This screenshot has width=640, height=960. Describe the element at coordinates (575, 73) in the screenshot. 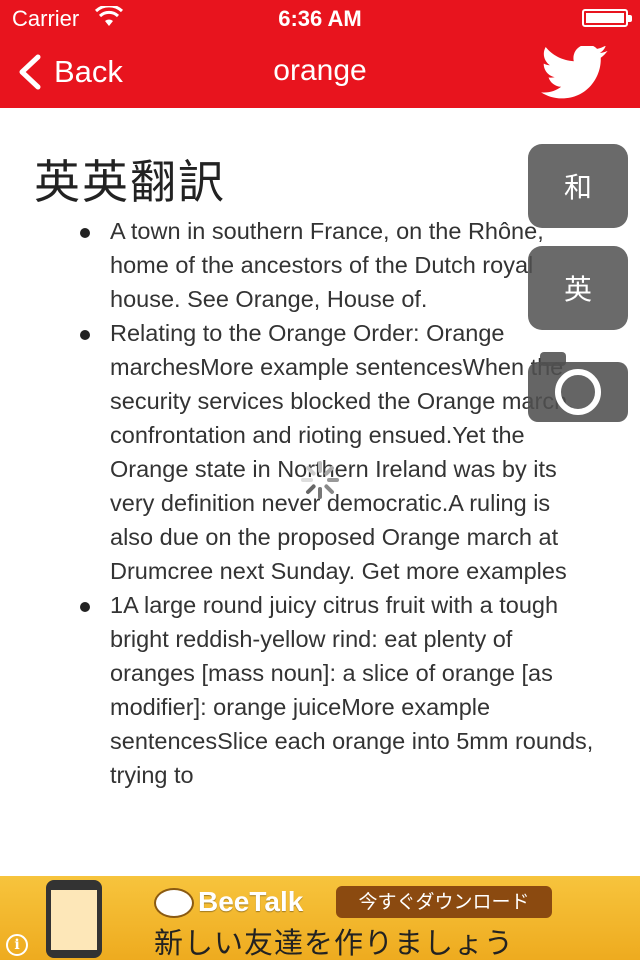

I see `twitter-bird-icon` at that location.